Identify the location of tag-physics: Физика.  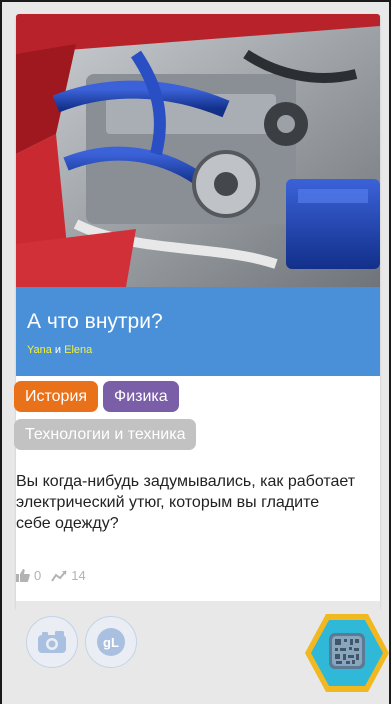
(141, 396).